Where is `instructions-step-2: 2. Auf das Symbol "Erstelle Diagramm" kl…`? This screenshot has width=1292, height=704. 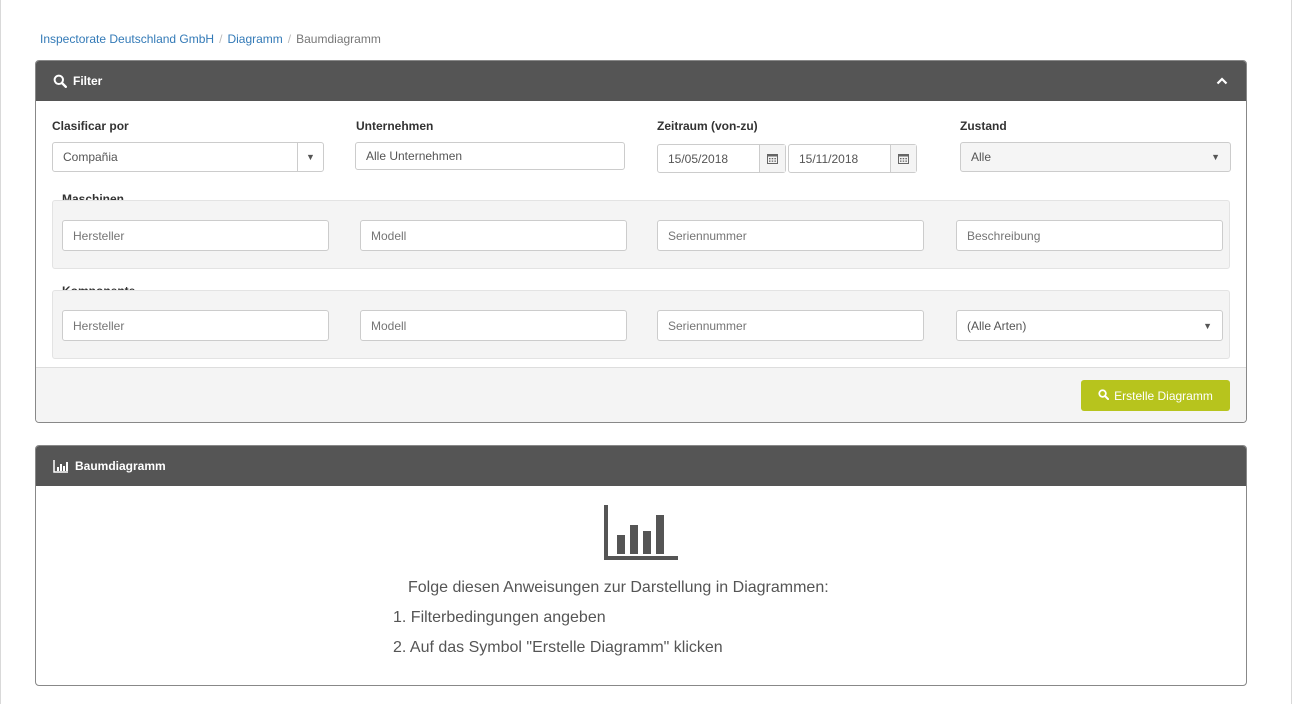 instructions-step-2: 2. Auf das Symbol "Erstelle Diagramm" kl… is located at coordinates (558, 647).